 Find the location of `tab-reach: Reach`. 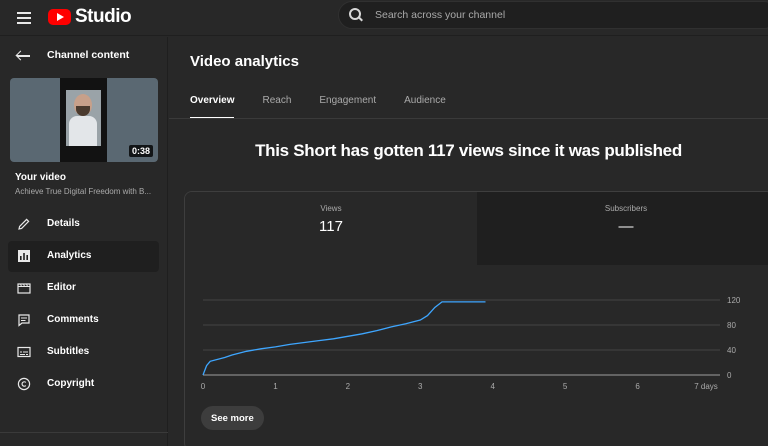

tab-reach: Reach is located at coordinates (276, 107).